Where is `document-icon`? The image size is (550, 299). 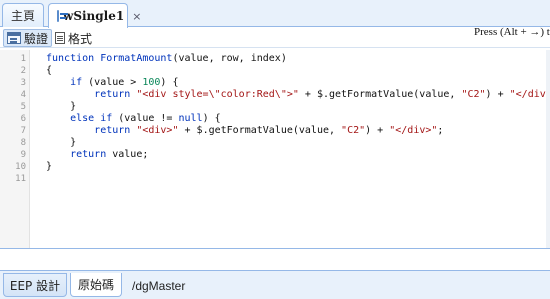 document-icon is located at coordinates (60, 38).